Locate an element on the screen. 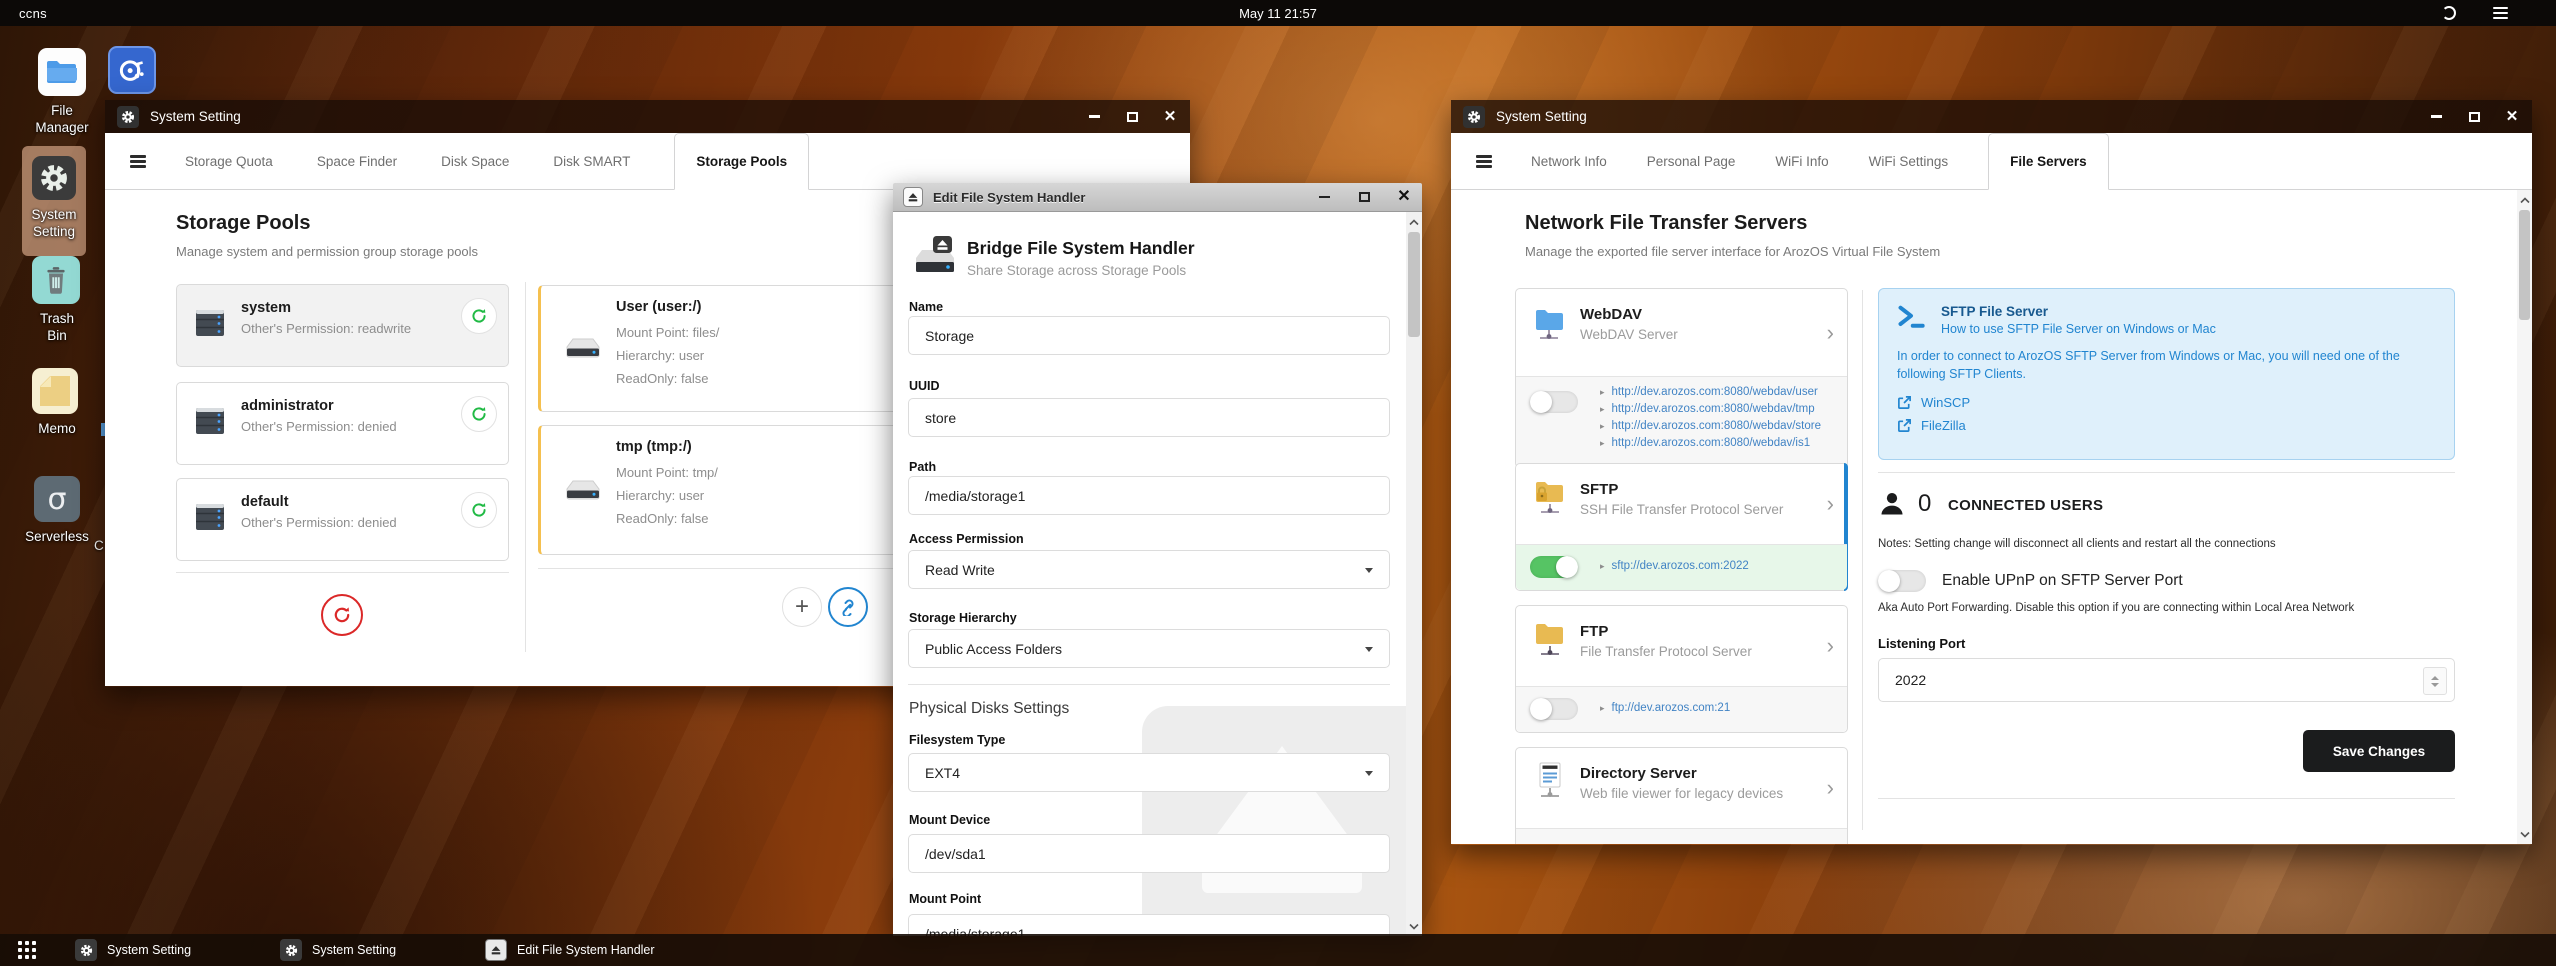 The width and height of the screenshot is (2556, 966). tab-wifi-settings: WiFi Settings is located at coordinates (1909, 161).